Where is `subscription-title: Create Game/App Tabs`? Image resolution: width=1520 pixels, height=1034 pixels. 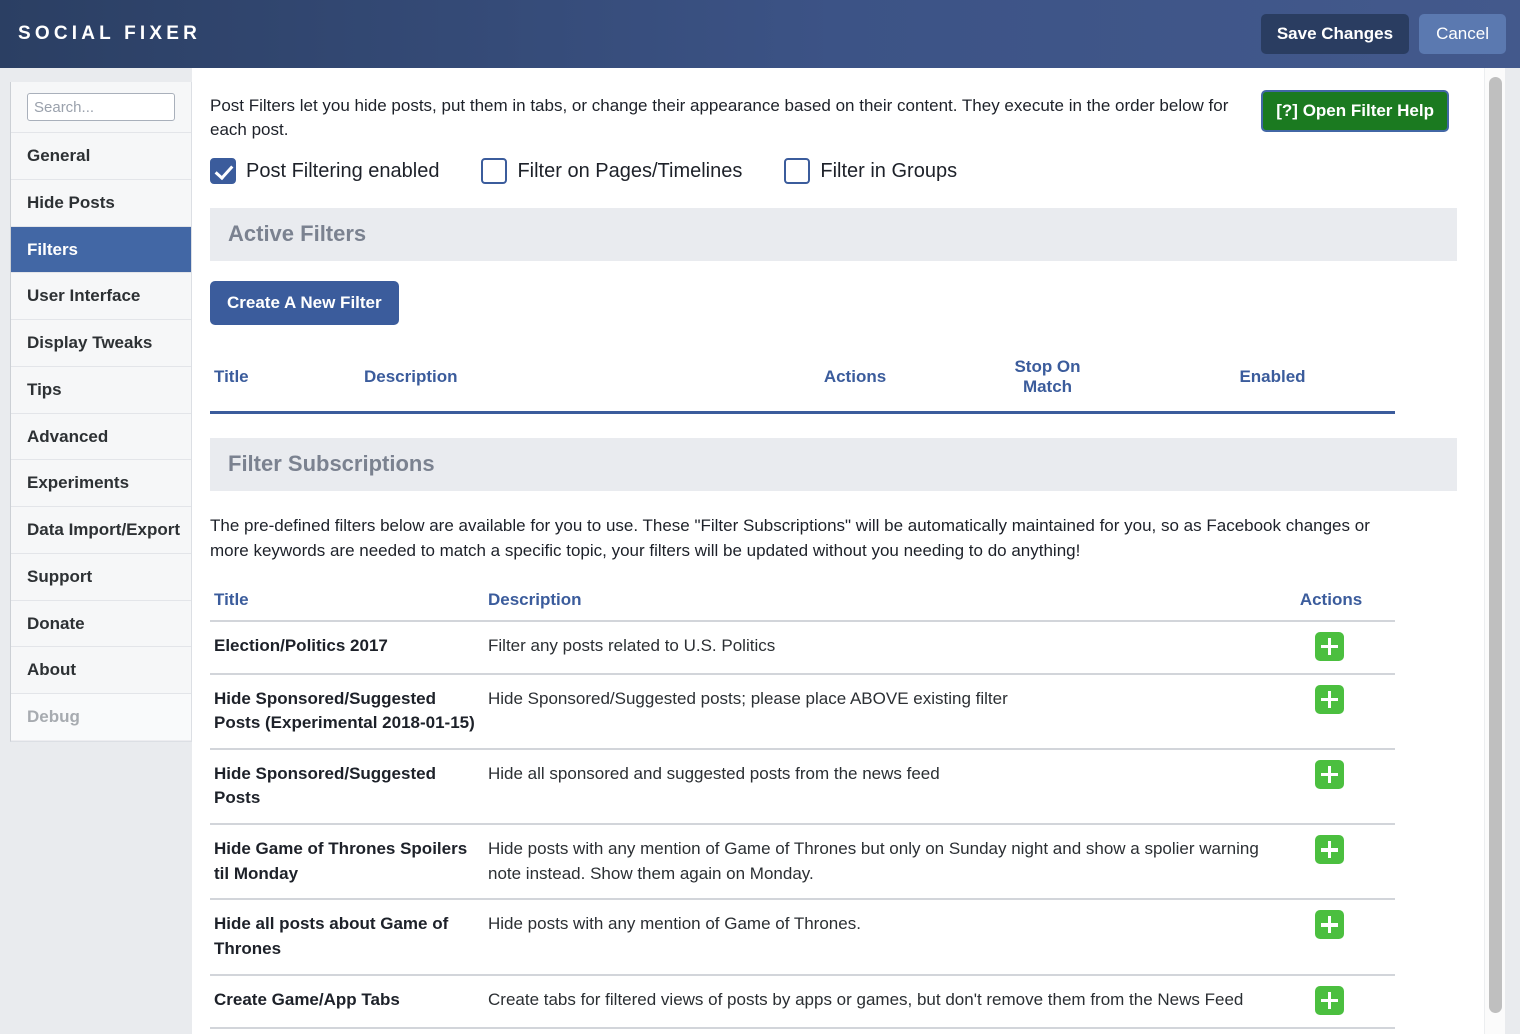 subscription-title: Create Game/App Tabs is located at coordinates (347, 1001).